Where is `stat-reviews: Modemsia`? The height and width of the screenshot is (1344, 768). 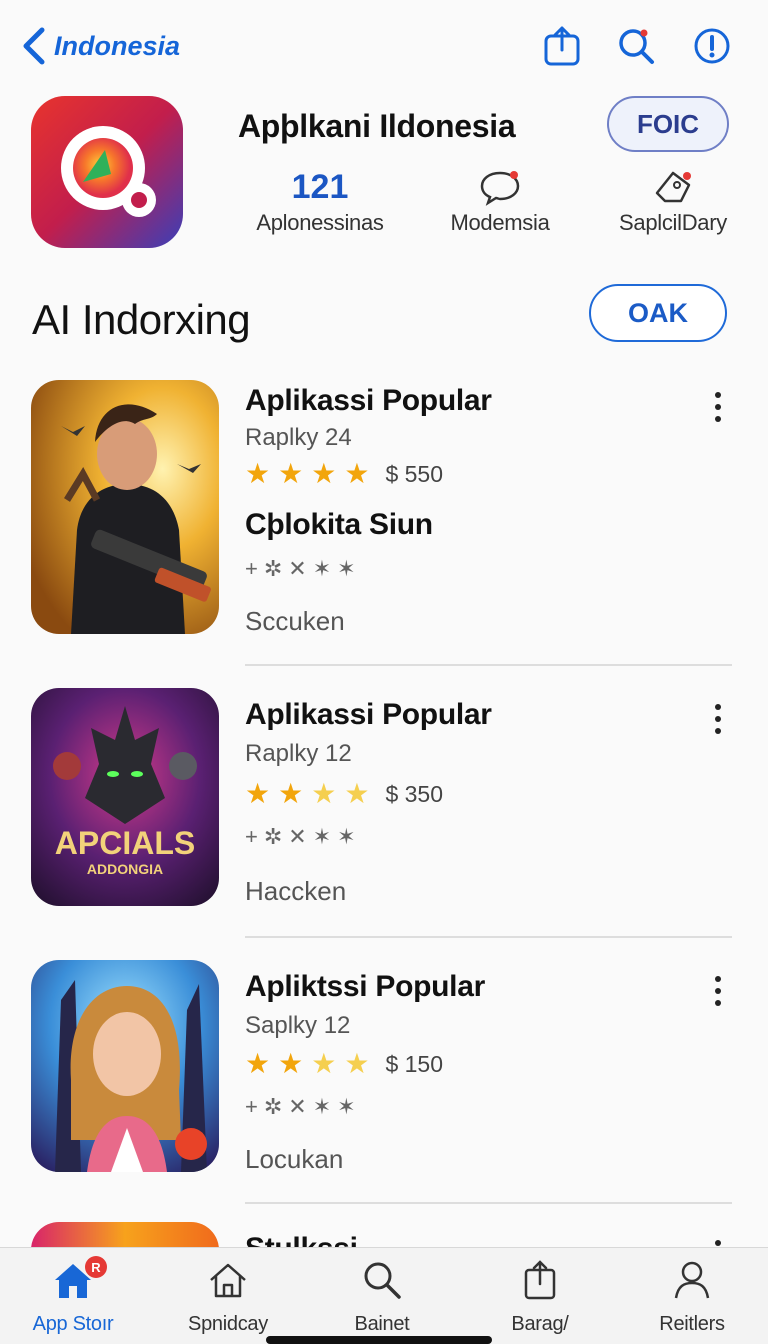
stat-reviews: Modemsia is located at coordinates (500, 201).